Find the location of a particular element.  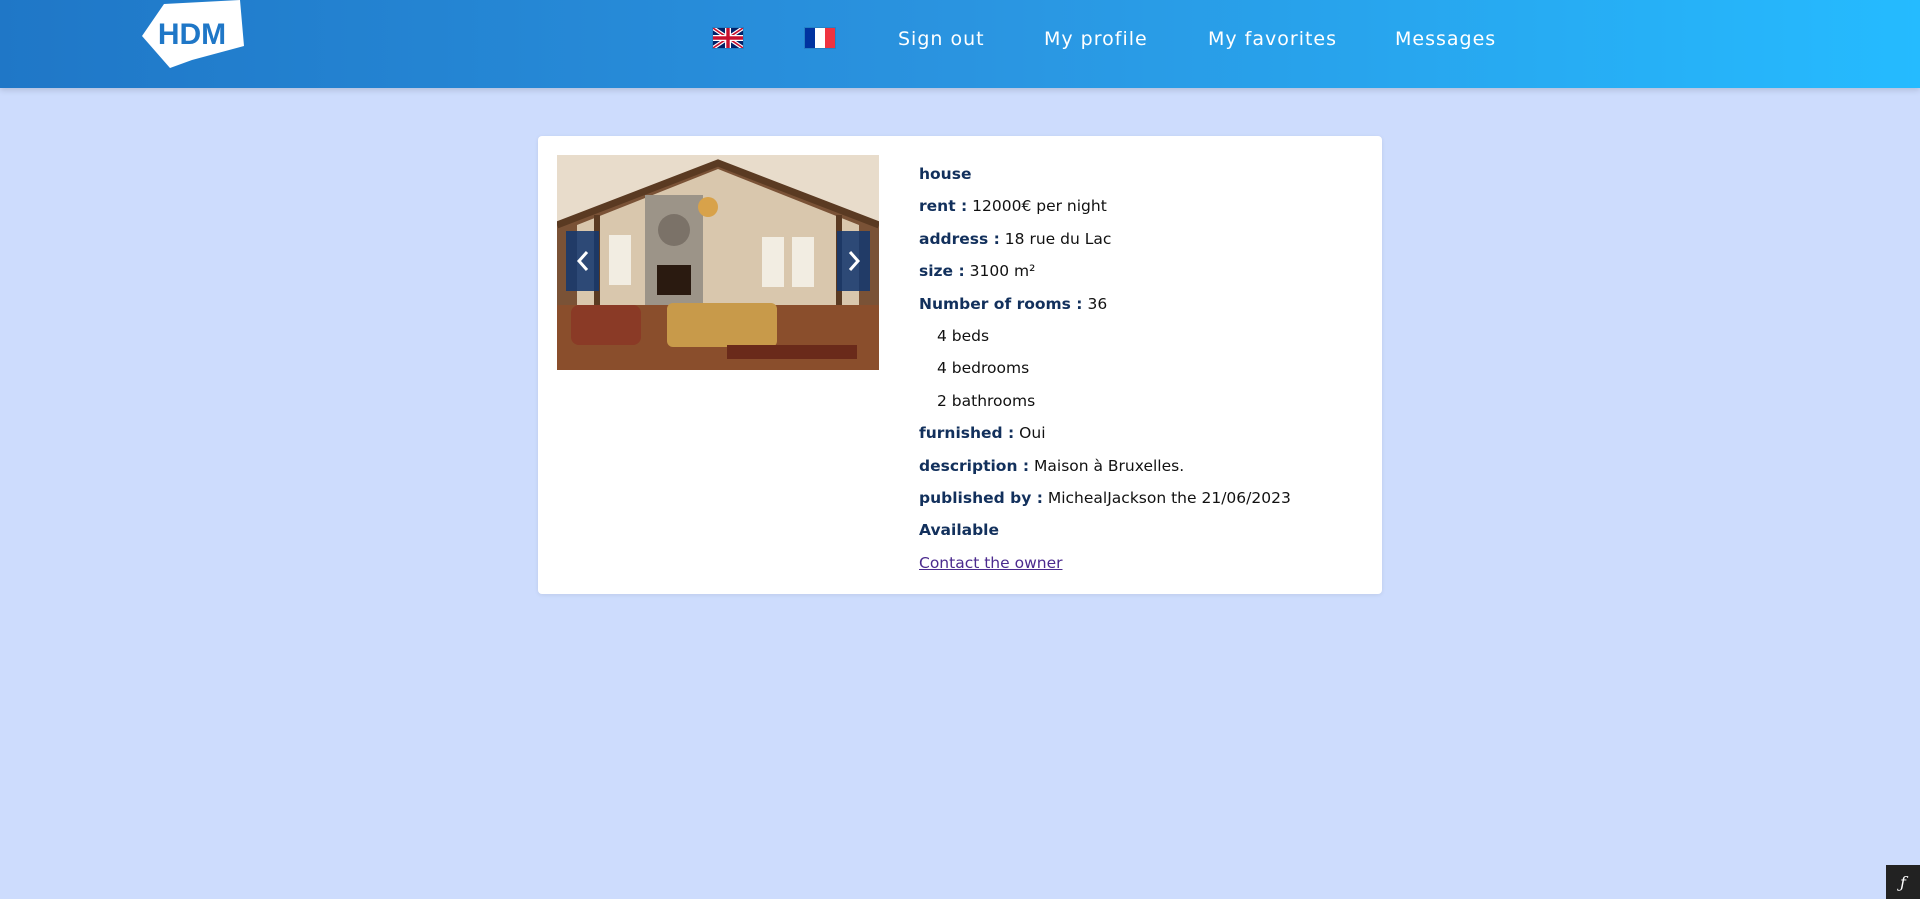

chevron-right-icon is located at coordinates (854, 261).